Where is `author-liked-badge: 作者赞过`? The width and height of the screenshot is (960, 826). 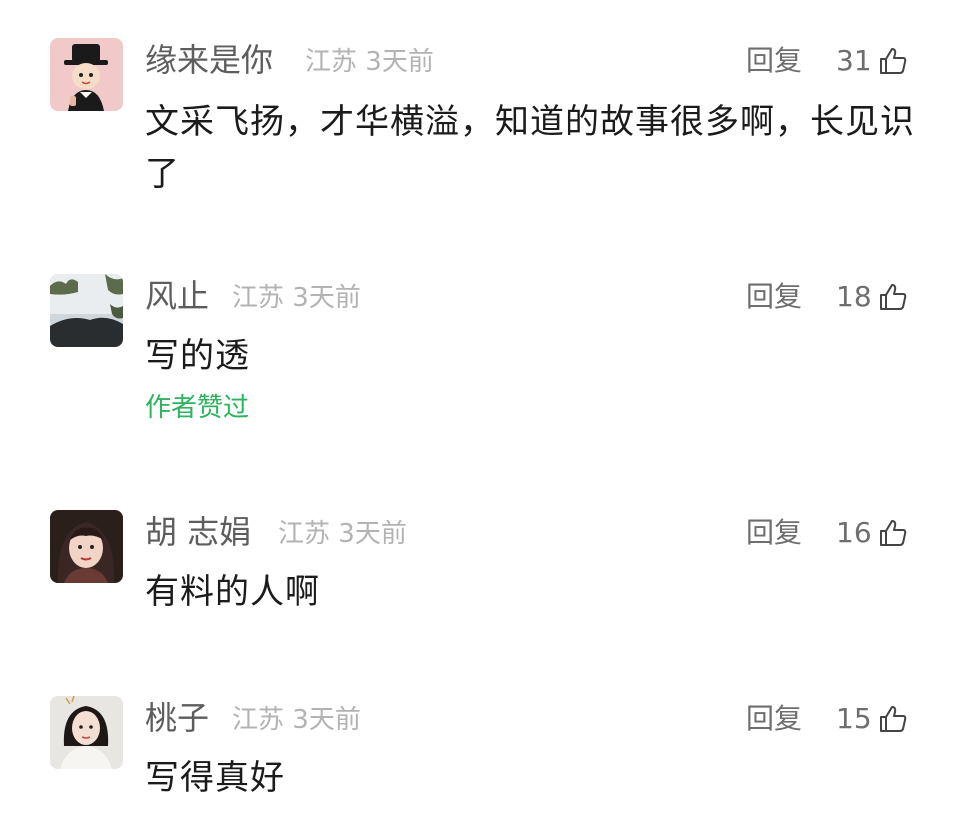
author-liked-badge: 作者赞过 is located at coordinates (197, 408).